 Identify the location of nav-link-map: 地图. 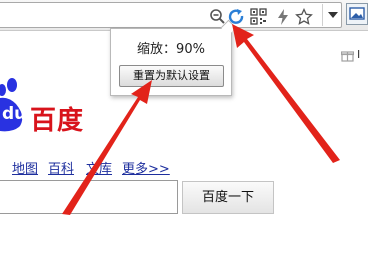
(25, 167).